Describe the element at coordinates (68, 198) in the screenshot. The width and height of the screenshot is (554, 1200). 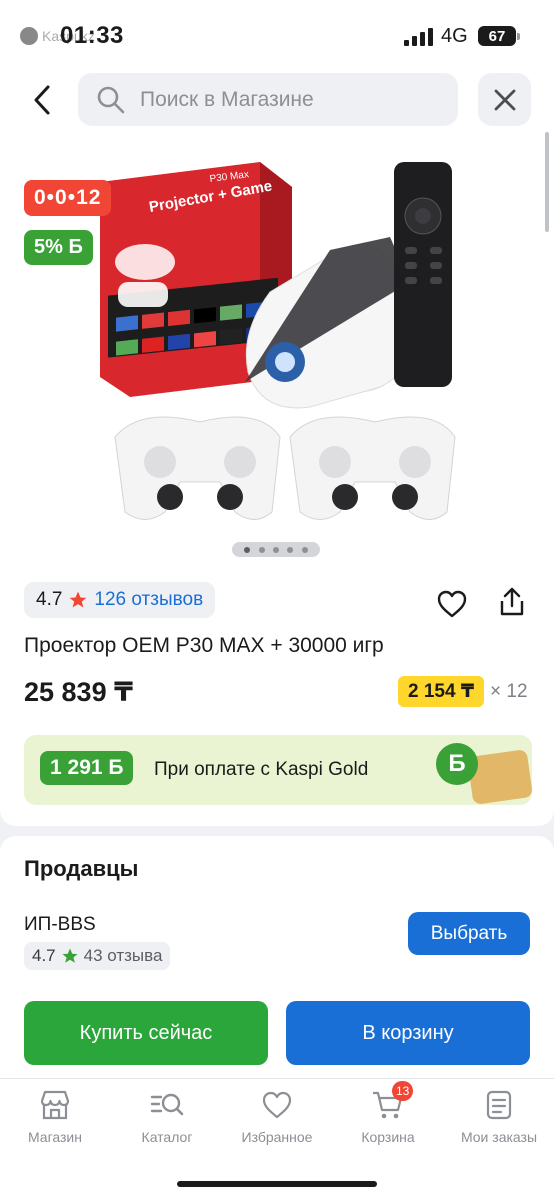
I see `timer-badge: 0•0•12` at that location.